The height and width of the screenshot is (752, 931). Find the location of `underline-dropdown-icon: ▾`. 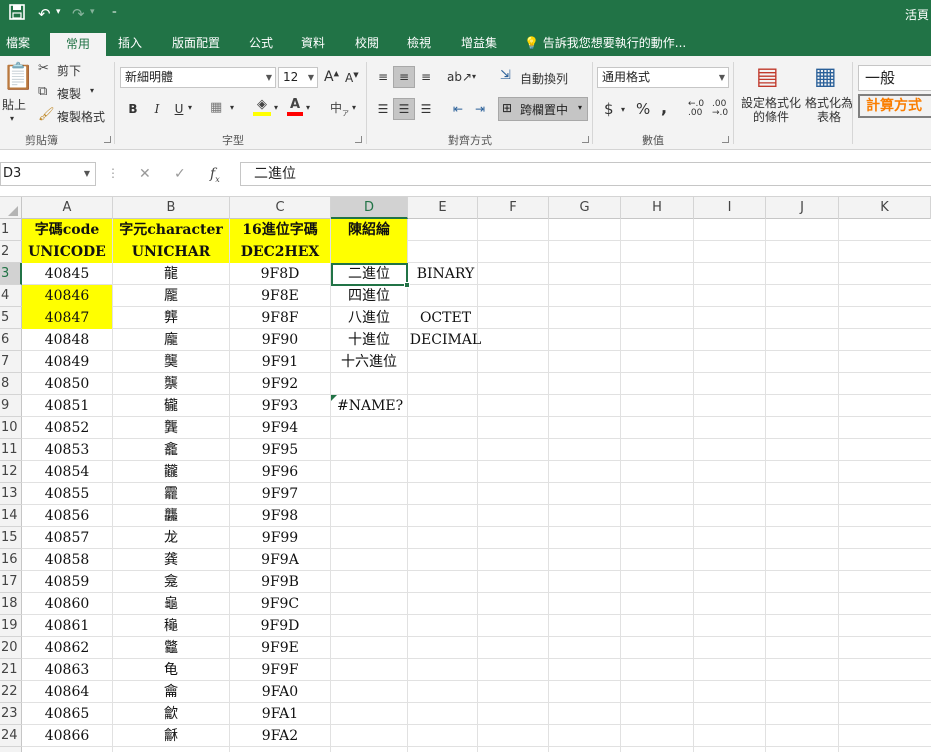

underline-dropdown-icon: ▾ is located at coordinates (190, 107).